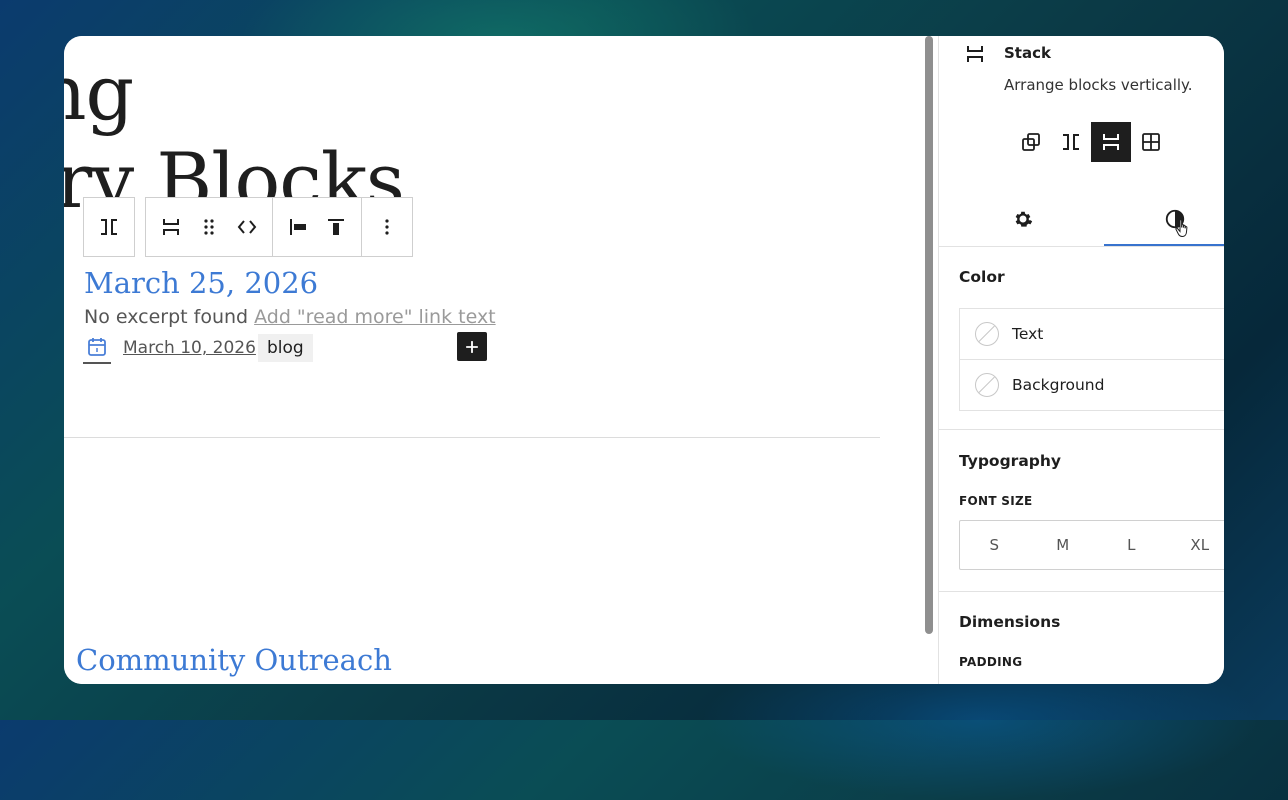 This screenshot has height=800, width=1288. I want to click on stack-variation-button, so click(1111, 142).